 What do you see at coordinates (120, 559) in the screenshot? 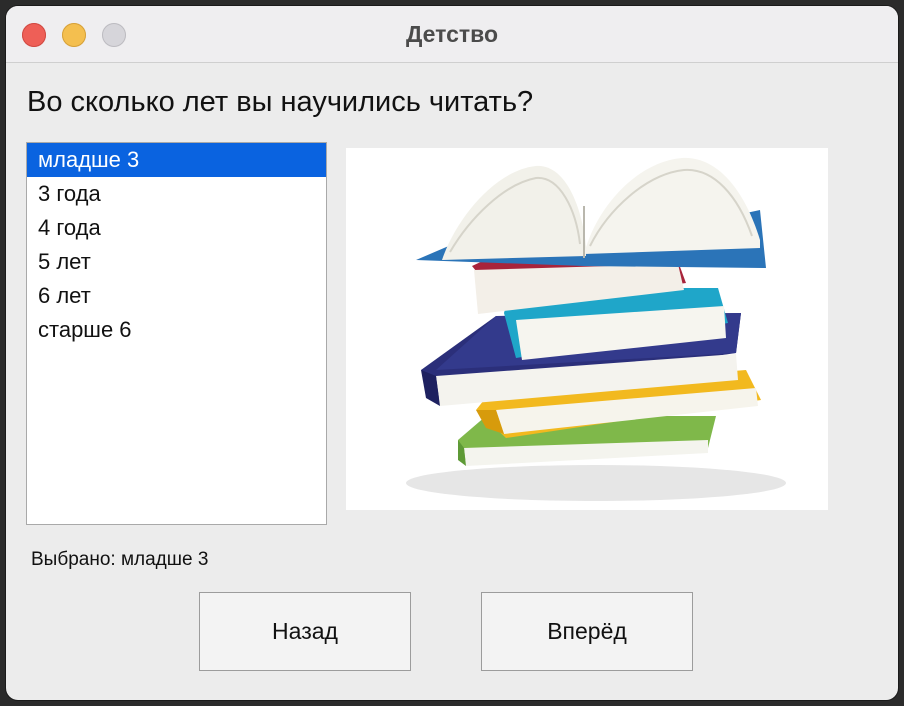
I see `selection-status-label: Выбрано: младше 3` at bounding box center [120, 559].